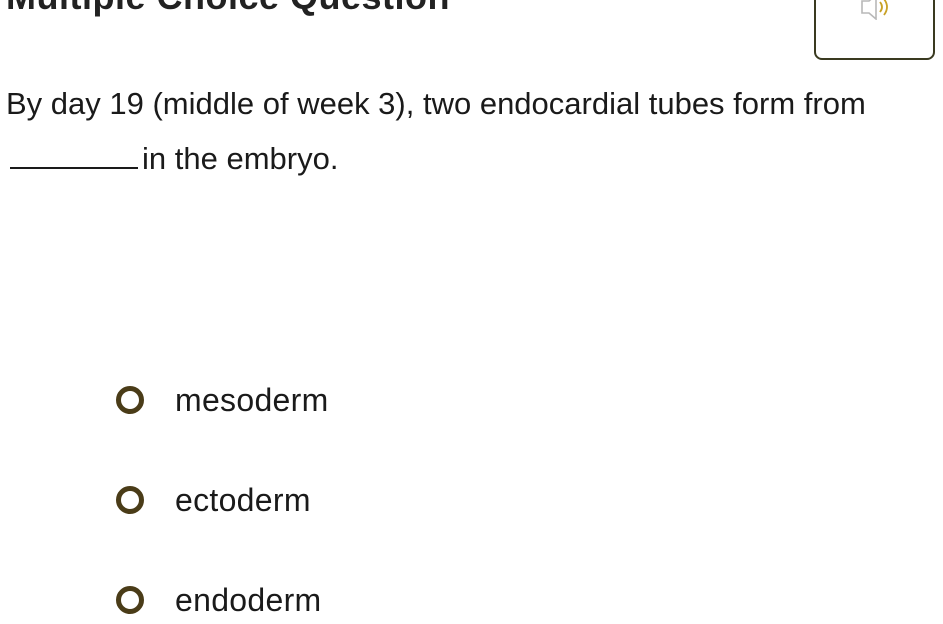 This screenshot has height=624, width=943. Describe the element at coordinates (252, 399) in the screenshot. I see `option-label: mesoderm` at that location.